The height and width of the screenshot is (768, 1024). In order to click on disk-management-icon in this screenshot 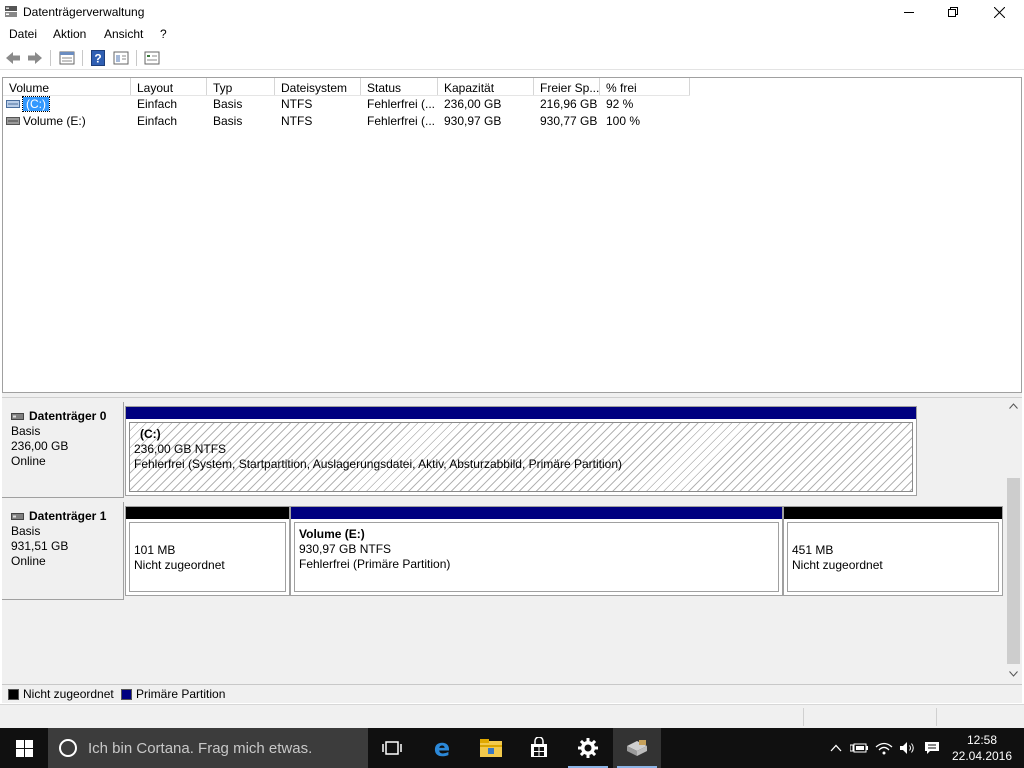, I will do `click(637, 748)`.